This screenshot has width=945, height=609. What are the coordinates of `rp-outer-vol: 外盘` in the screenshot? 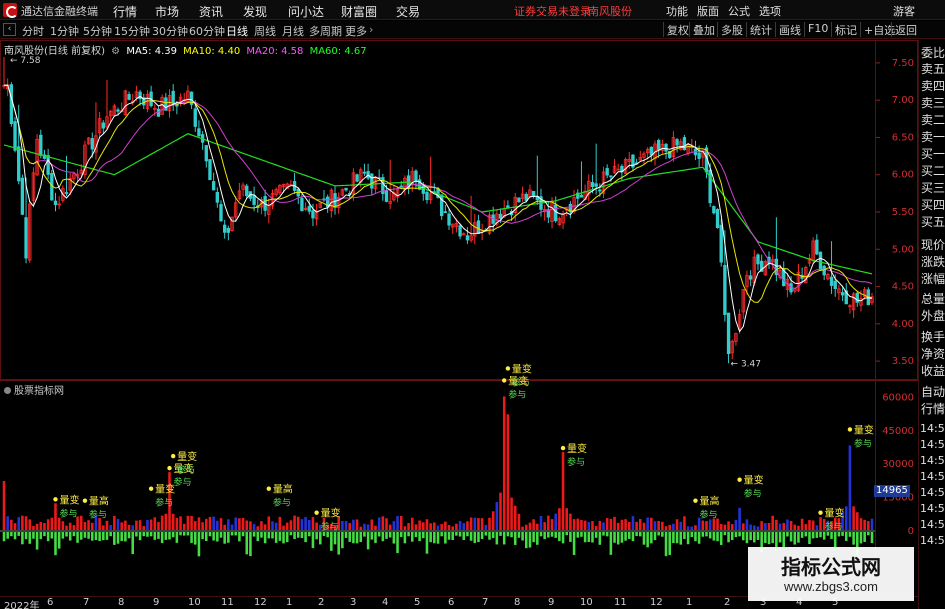 It's located at (933, 316).